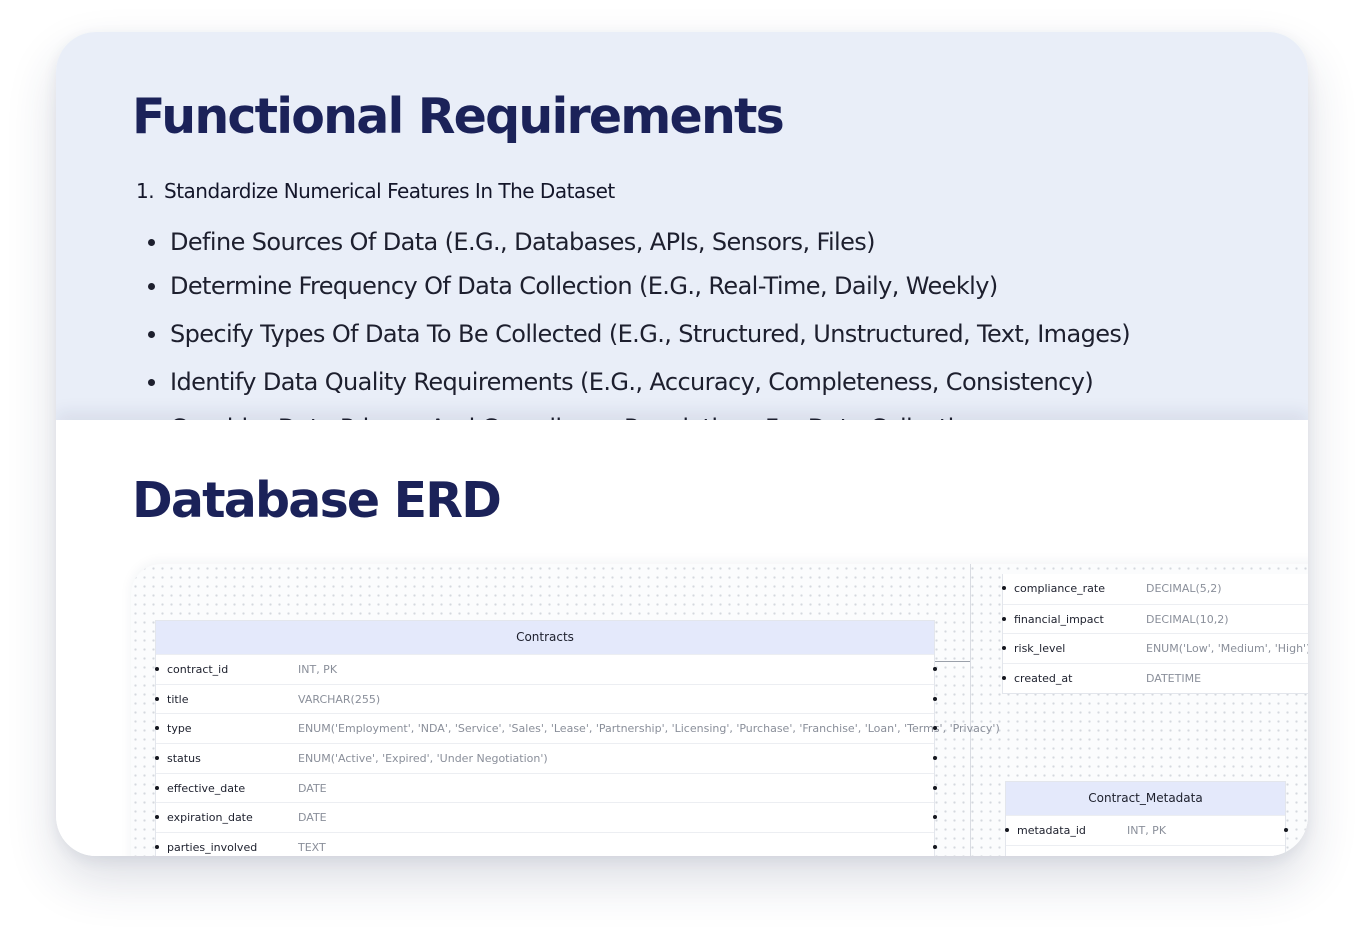  What do you see at coordinates (312, 848) in the screenshot?
I see `column-type: TEXT` at bounding box center [312, 848].